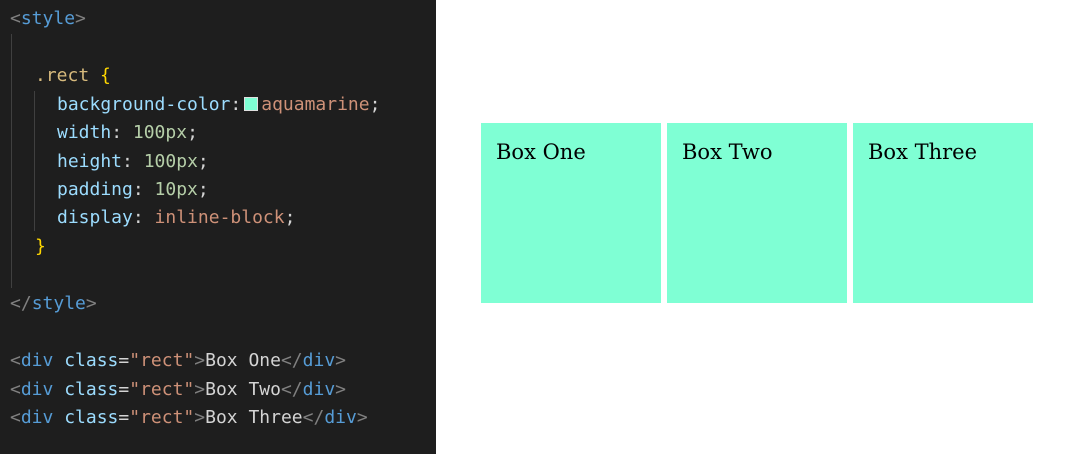  What do you see at coordinates (62, 75) in the screenshot?
I see `token-selector: .rect` at bounding box center [62, 75].